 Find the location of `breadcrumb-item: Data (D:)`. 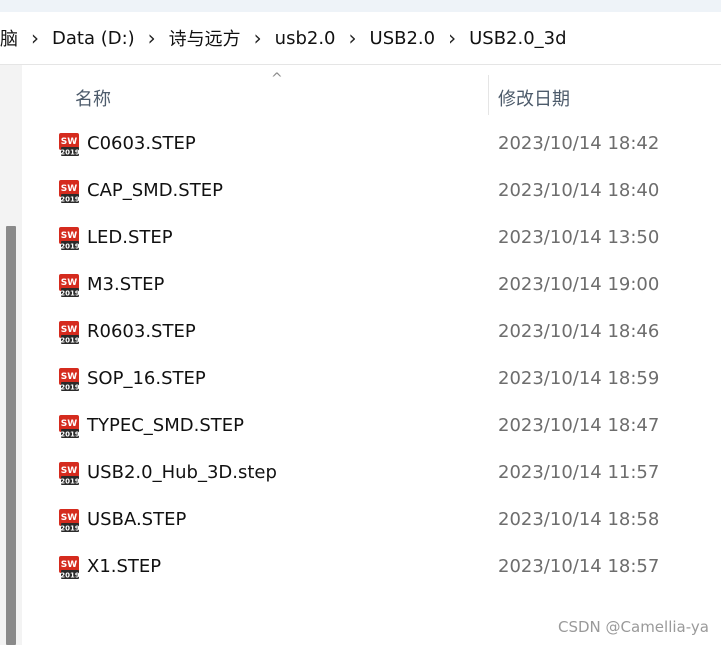

breadcrumb-item: Data (D:) is located at coordinates (93, 38).